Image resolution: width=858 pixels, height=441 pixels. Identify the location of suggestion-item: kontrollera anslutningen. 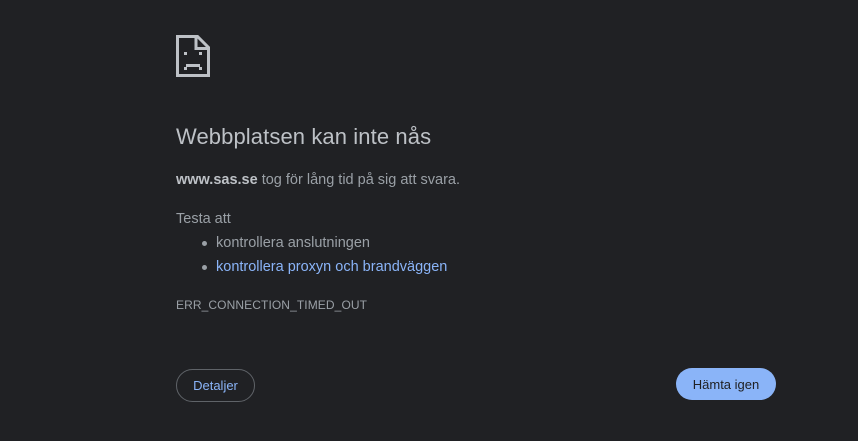
(311, 245).